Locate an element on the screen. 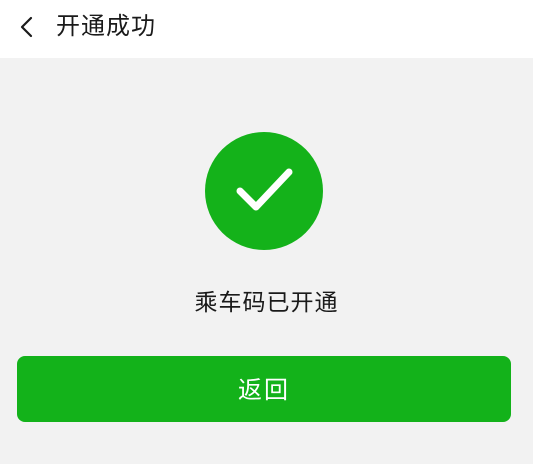 The width and height of the screenshot is (533, 464). navigation-bar: 开通成功 is located at coordinates (266, 29).